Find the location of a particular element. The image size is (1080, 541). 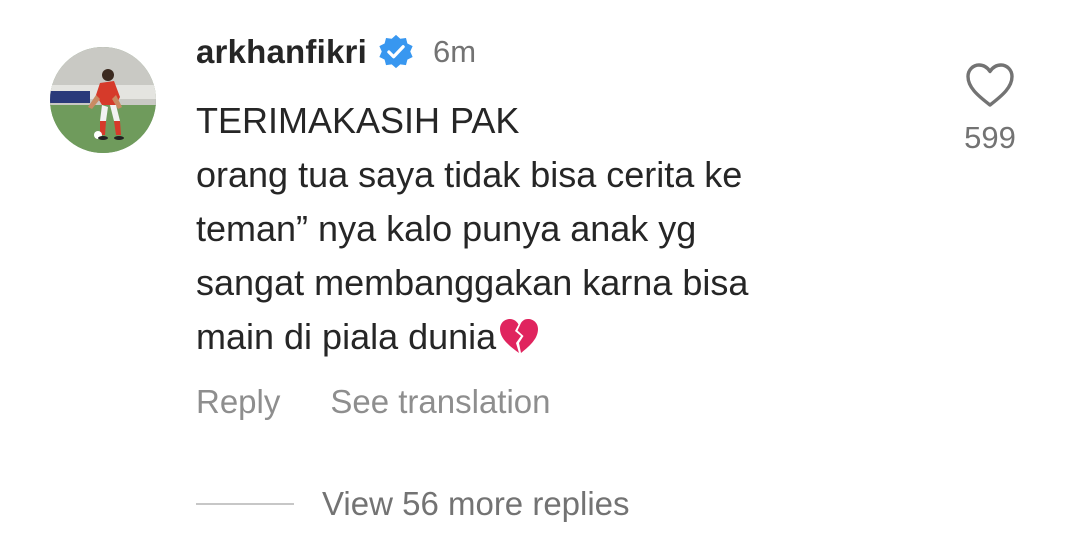

avatar is located at coordinates (103, 100).